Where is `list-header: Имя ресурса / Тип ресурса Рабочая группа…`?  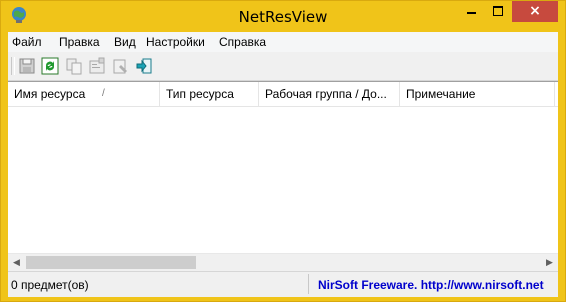
list-header: Имя ресурса / Тип ресурса Рабочая группа… is located at coordinates (283, 94).